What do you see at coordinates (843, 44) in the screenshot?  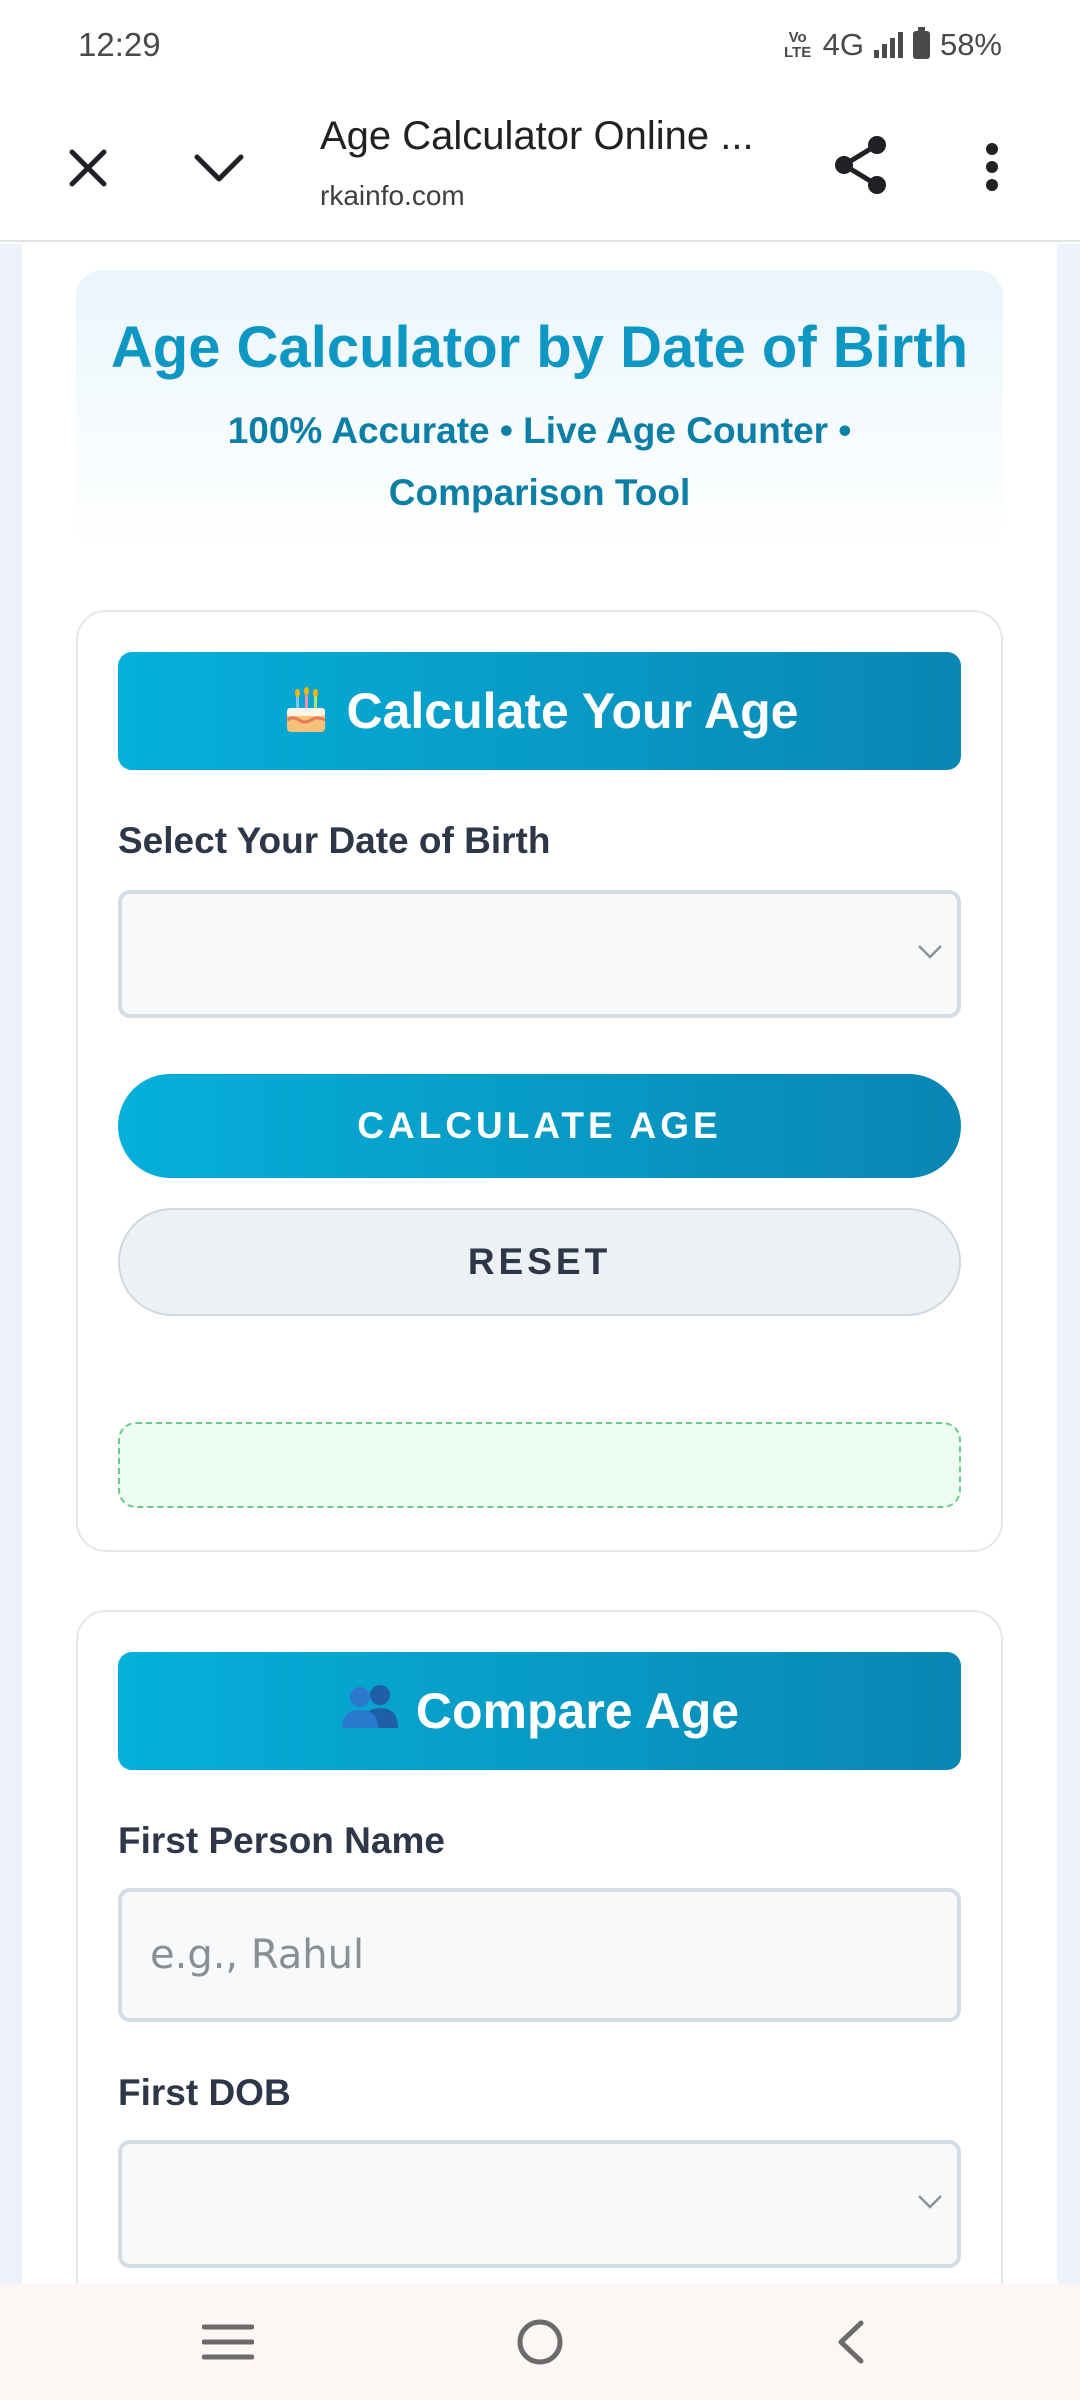 I see `network-type: 4G` at bounding box center [843, 44].